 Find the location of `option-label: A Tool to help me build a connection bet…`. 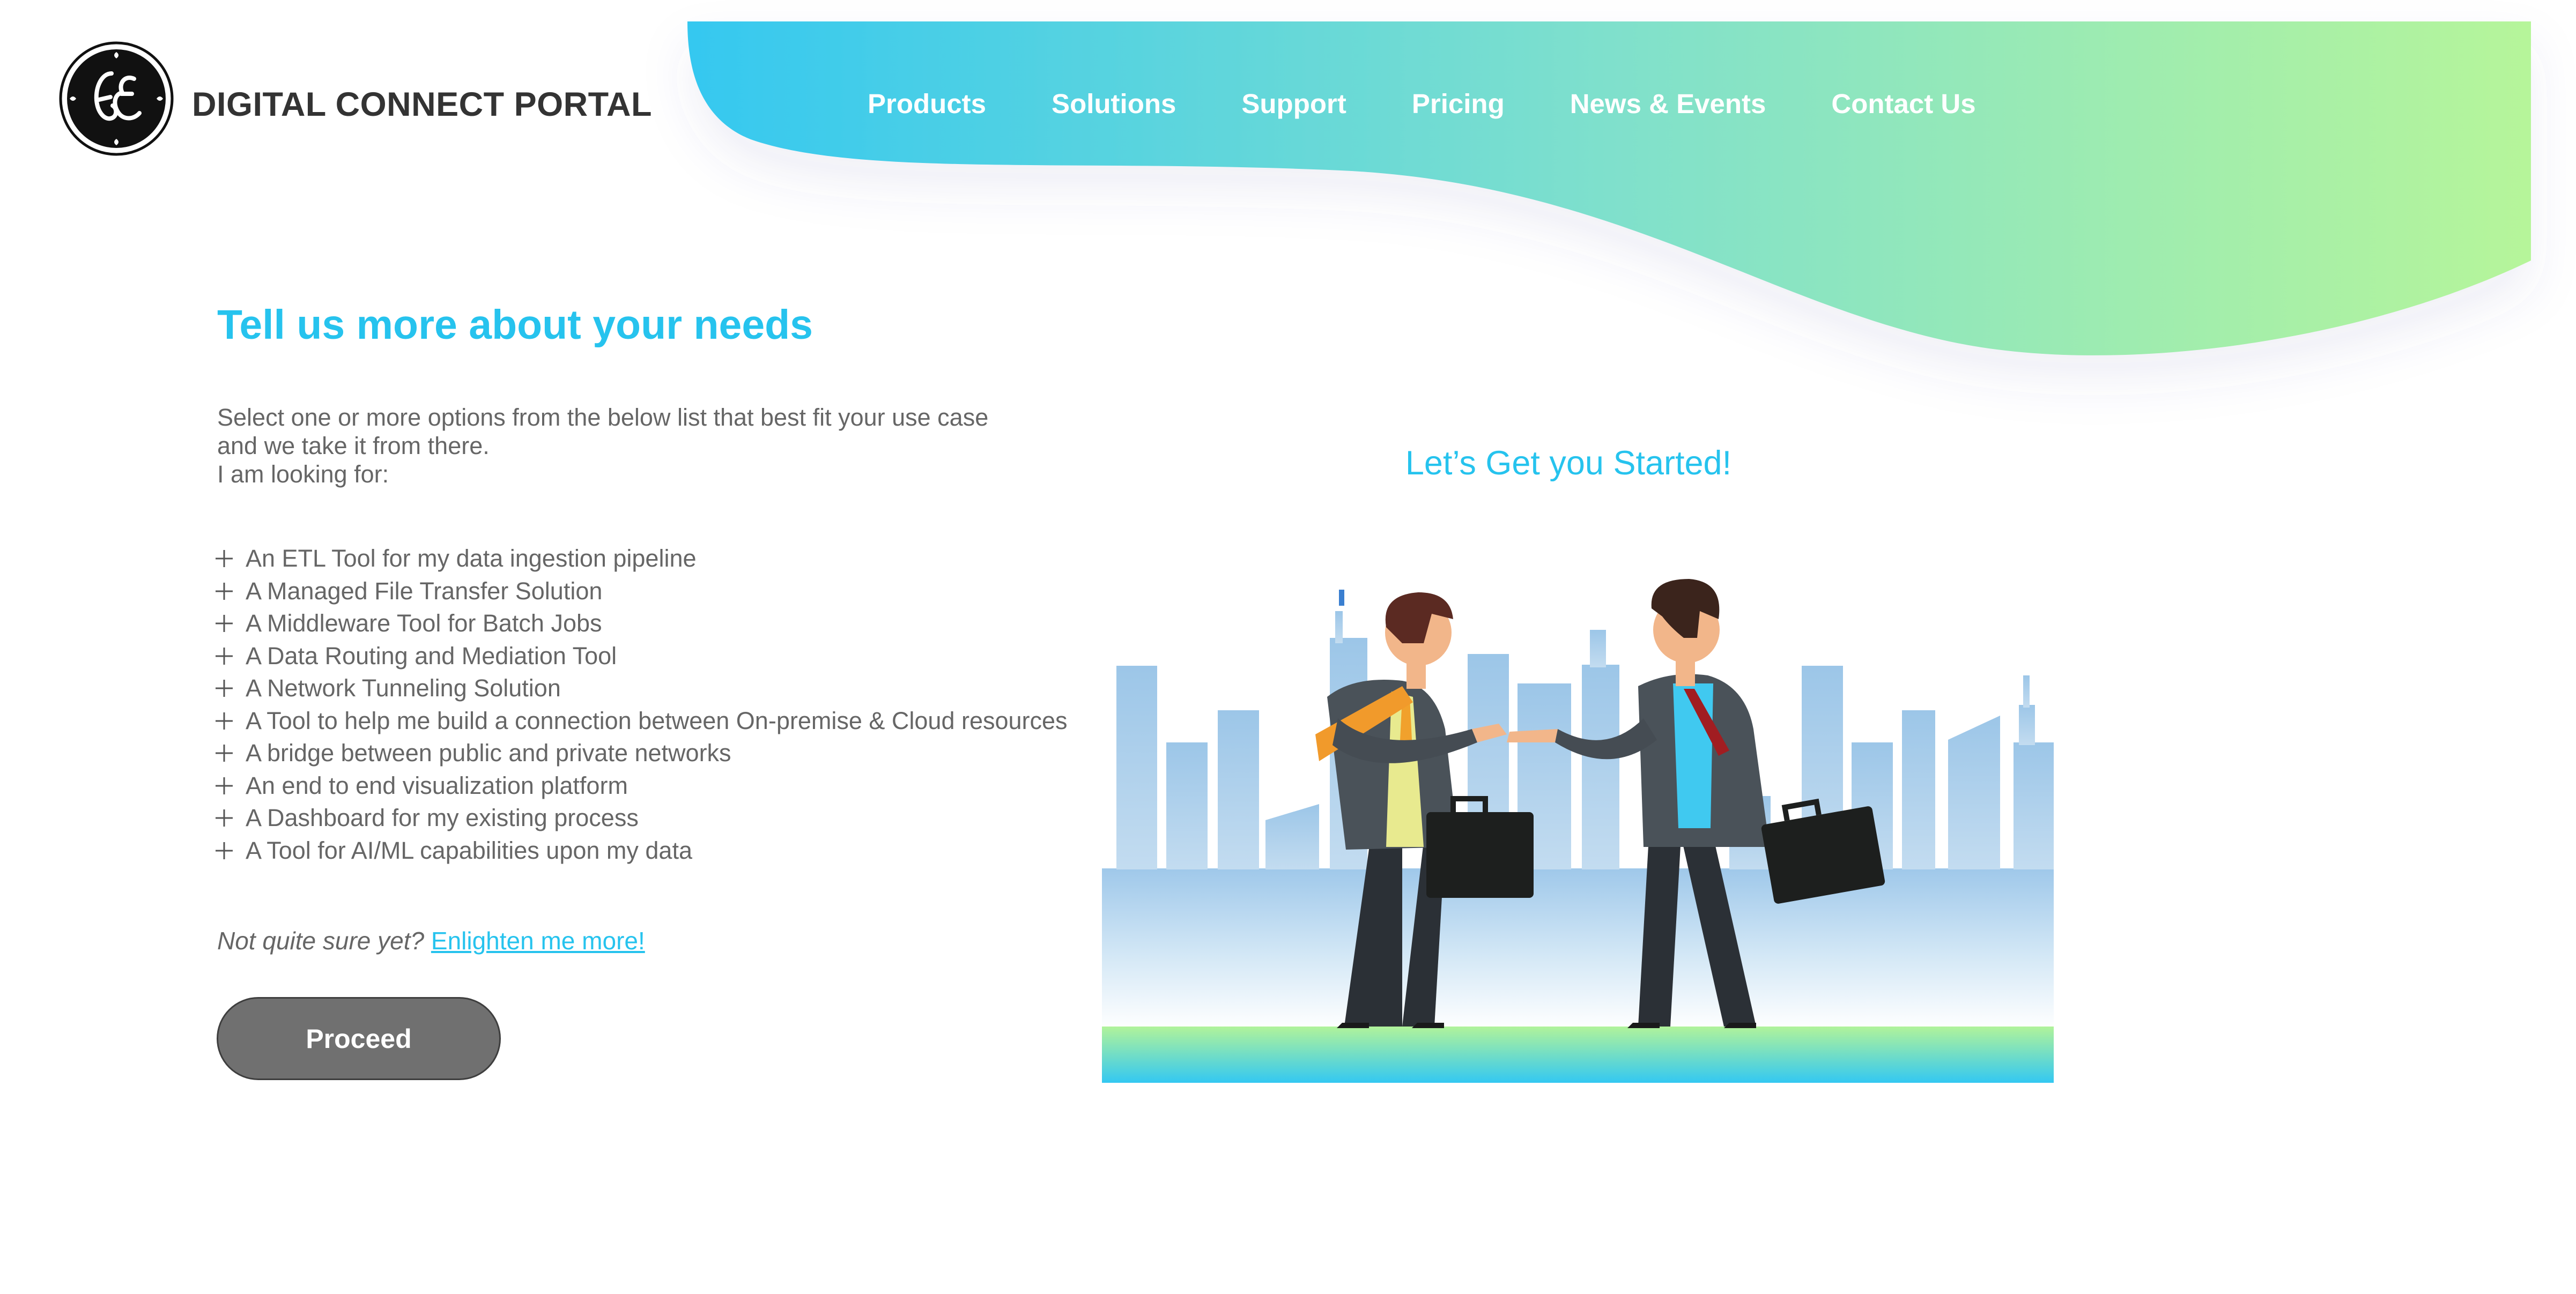

option-label: A Tool to help me build a connection bet… is located at coordinates (657, 720).